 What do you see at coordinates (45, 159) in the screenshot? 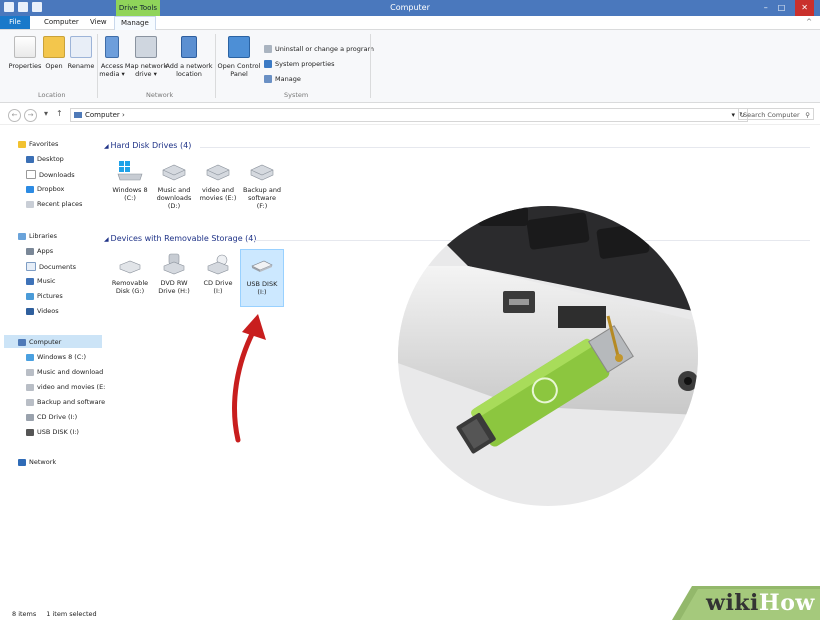
I see `nav-item-desktop: Desktop` at bounding box center [45, 159].